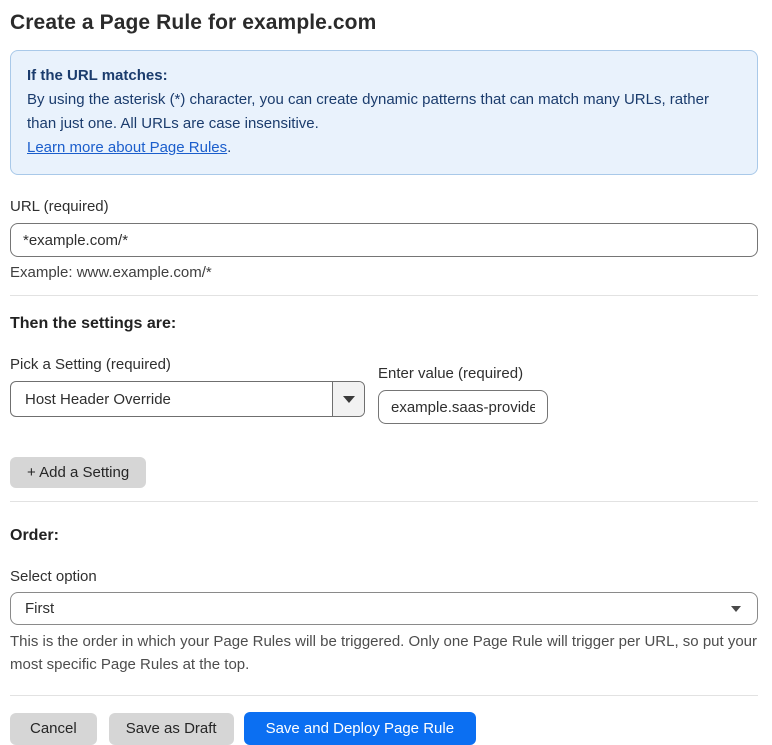  What do you see at coordinates (93, 323) in the screenshot?
I see `settings-section-heading: Then the settings are:` at bounding box center [93, 323].